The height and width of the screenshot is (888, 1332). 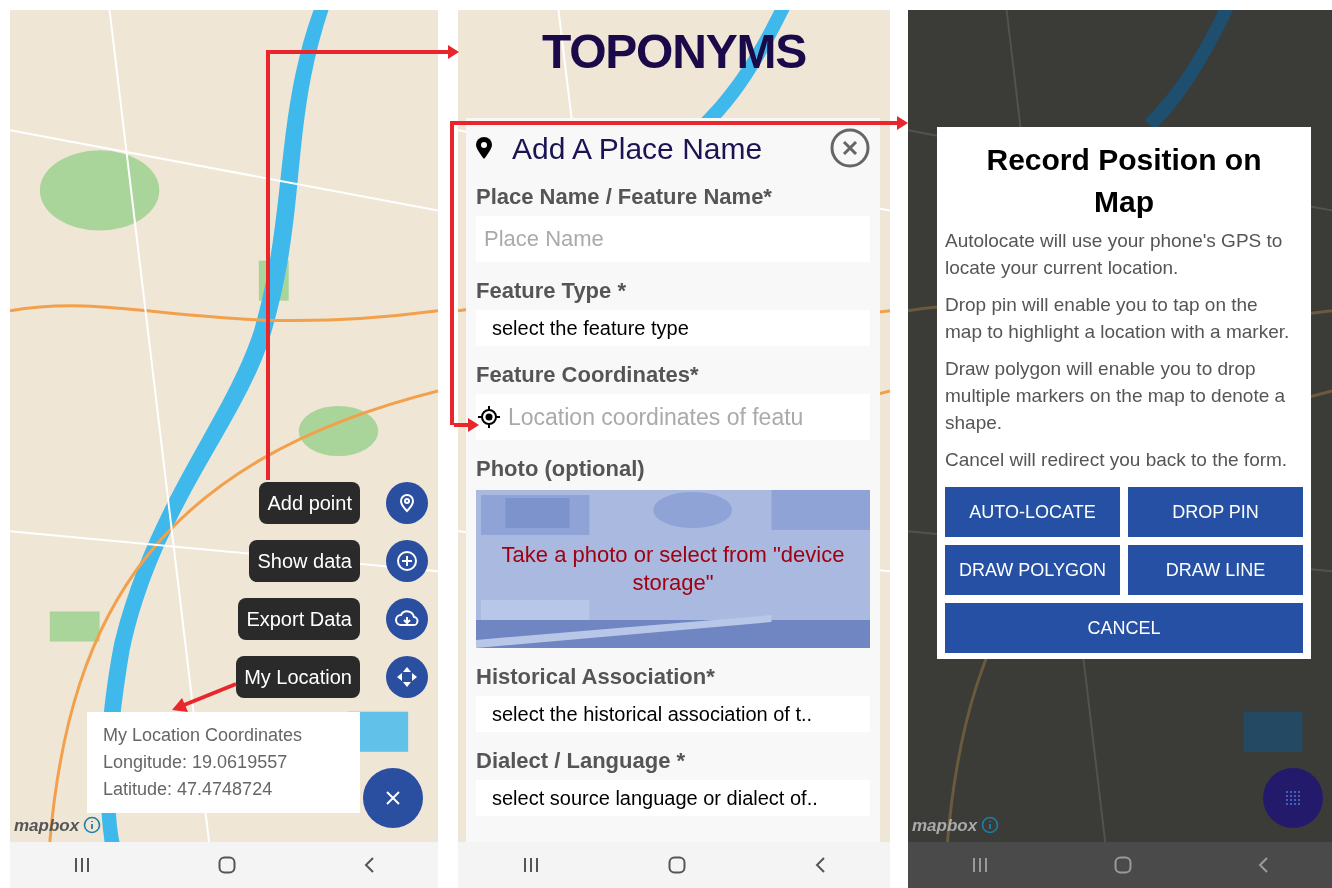 I want to click on dialog-button: DRAW POLYGON, so click(x=1032, y=570).